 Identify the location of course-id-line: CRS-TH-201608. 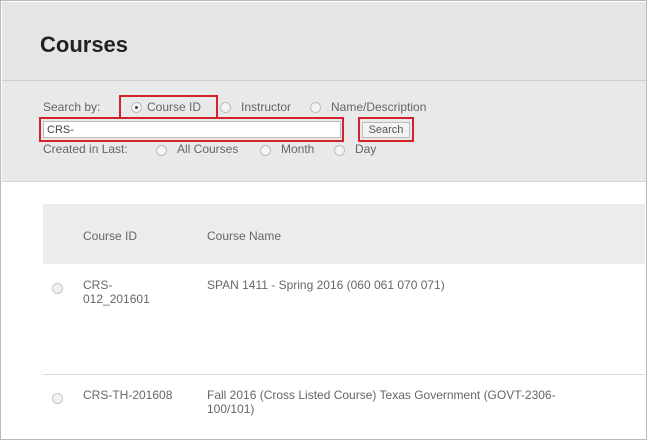
(128, 395).